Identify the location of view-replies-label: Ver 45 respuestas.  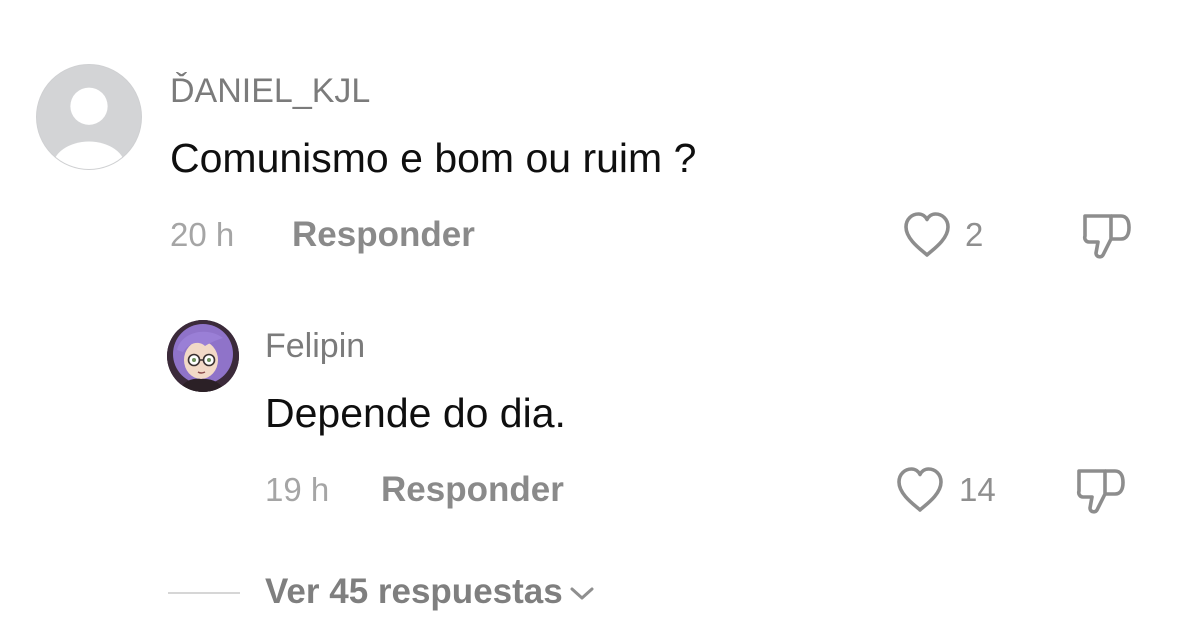
(414, 591).